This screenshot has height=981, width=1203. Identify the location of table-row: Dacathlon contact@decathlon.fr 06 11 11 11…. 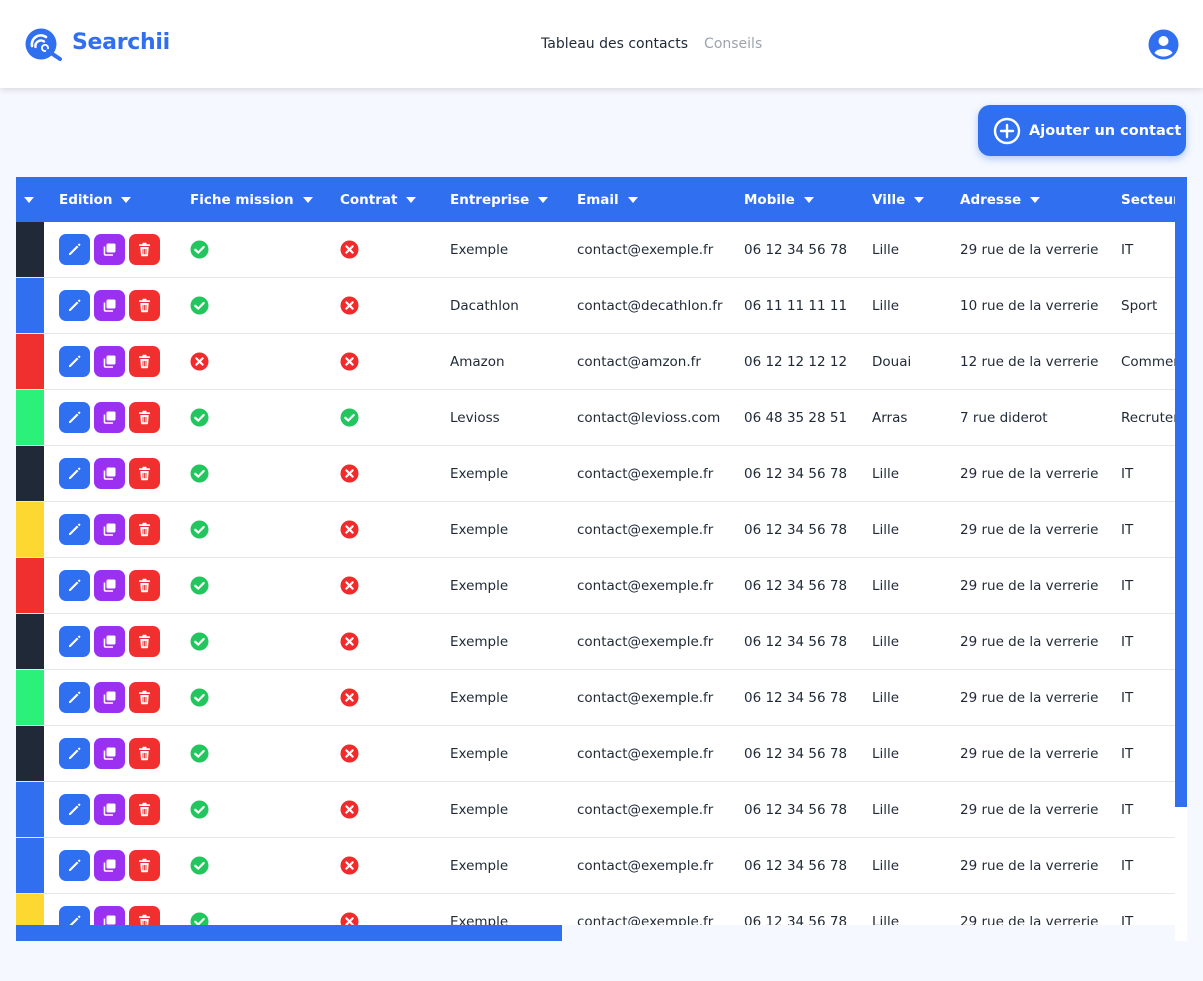
(595, 306).